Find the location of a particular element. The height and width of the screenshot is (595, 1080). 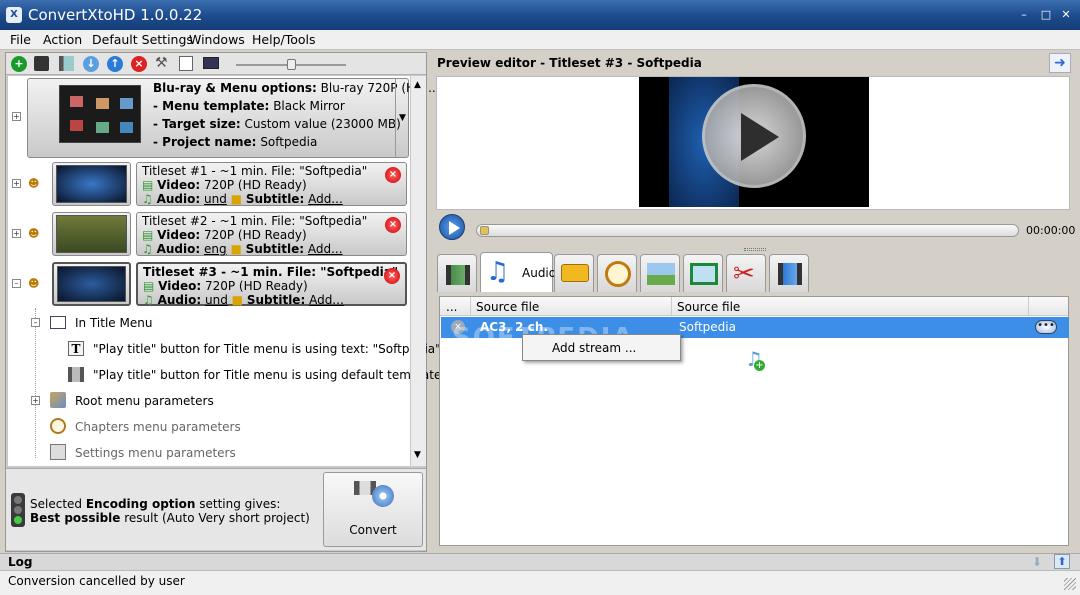

menu-action: Action is located at coordinates (62, 39).